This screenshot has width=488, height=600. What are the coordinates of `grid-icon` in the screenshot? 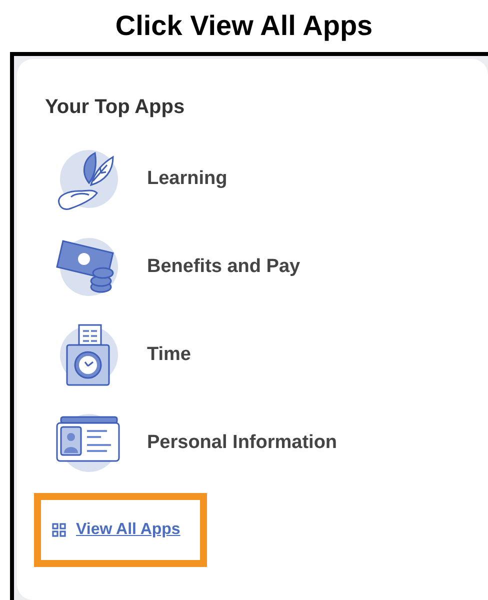 It's located at (59, 530).